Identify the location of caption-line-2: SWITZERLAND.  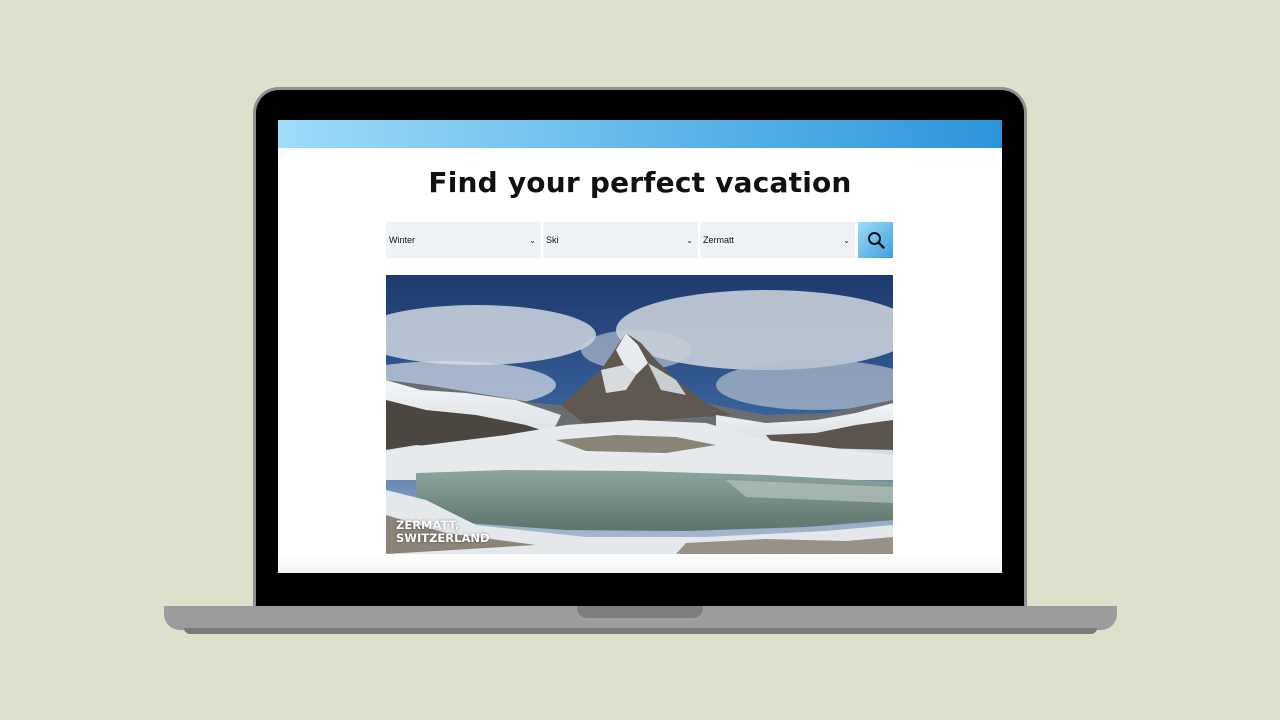
(443, 538).